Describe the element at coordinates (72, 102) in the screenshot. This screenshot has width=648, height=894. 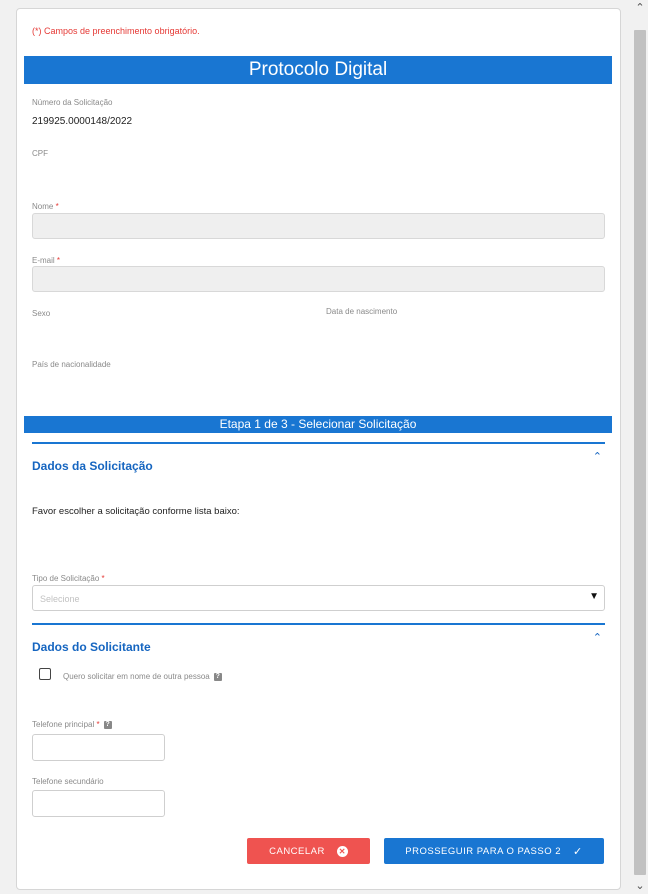
I see `numero-label: Número da Solicitação` at that location.